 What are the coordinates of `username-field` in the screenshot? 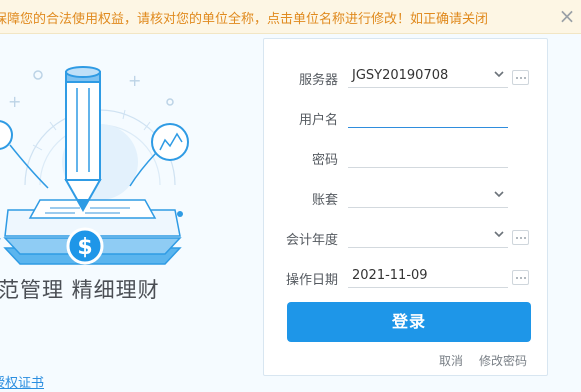 It's located at (428, 116).